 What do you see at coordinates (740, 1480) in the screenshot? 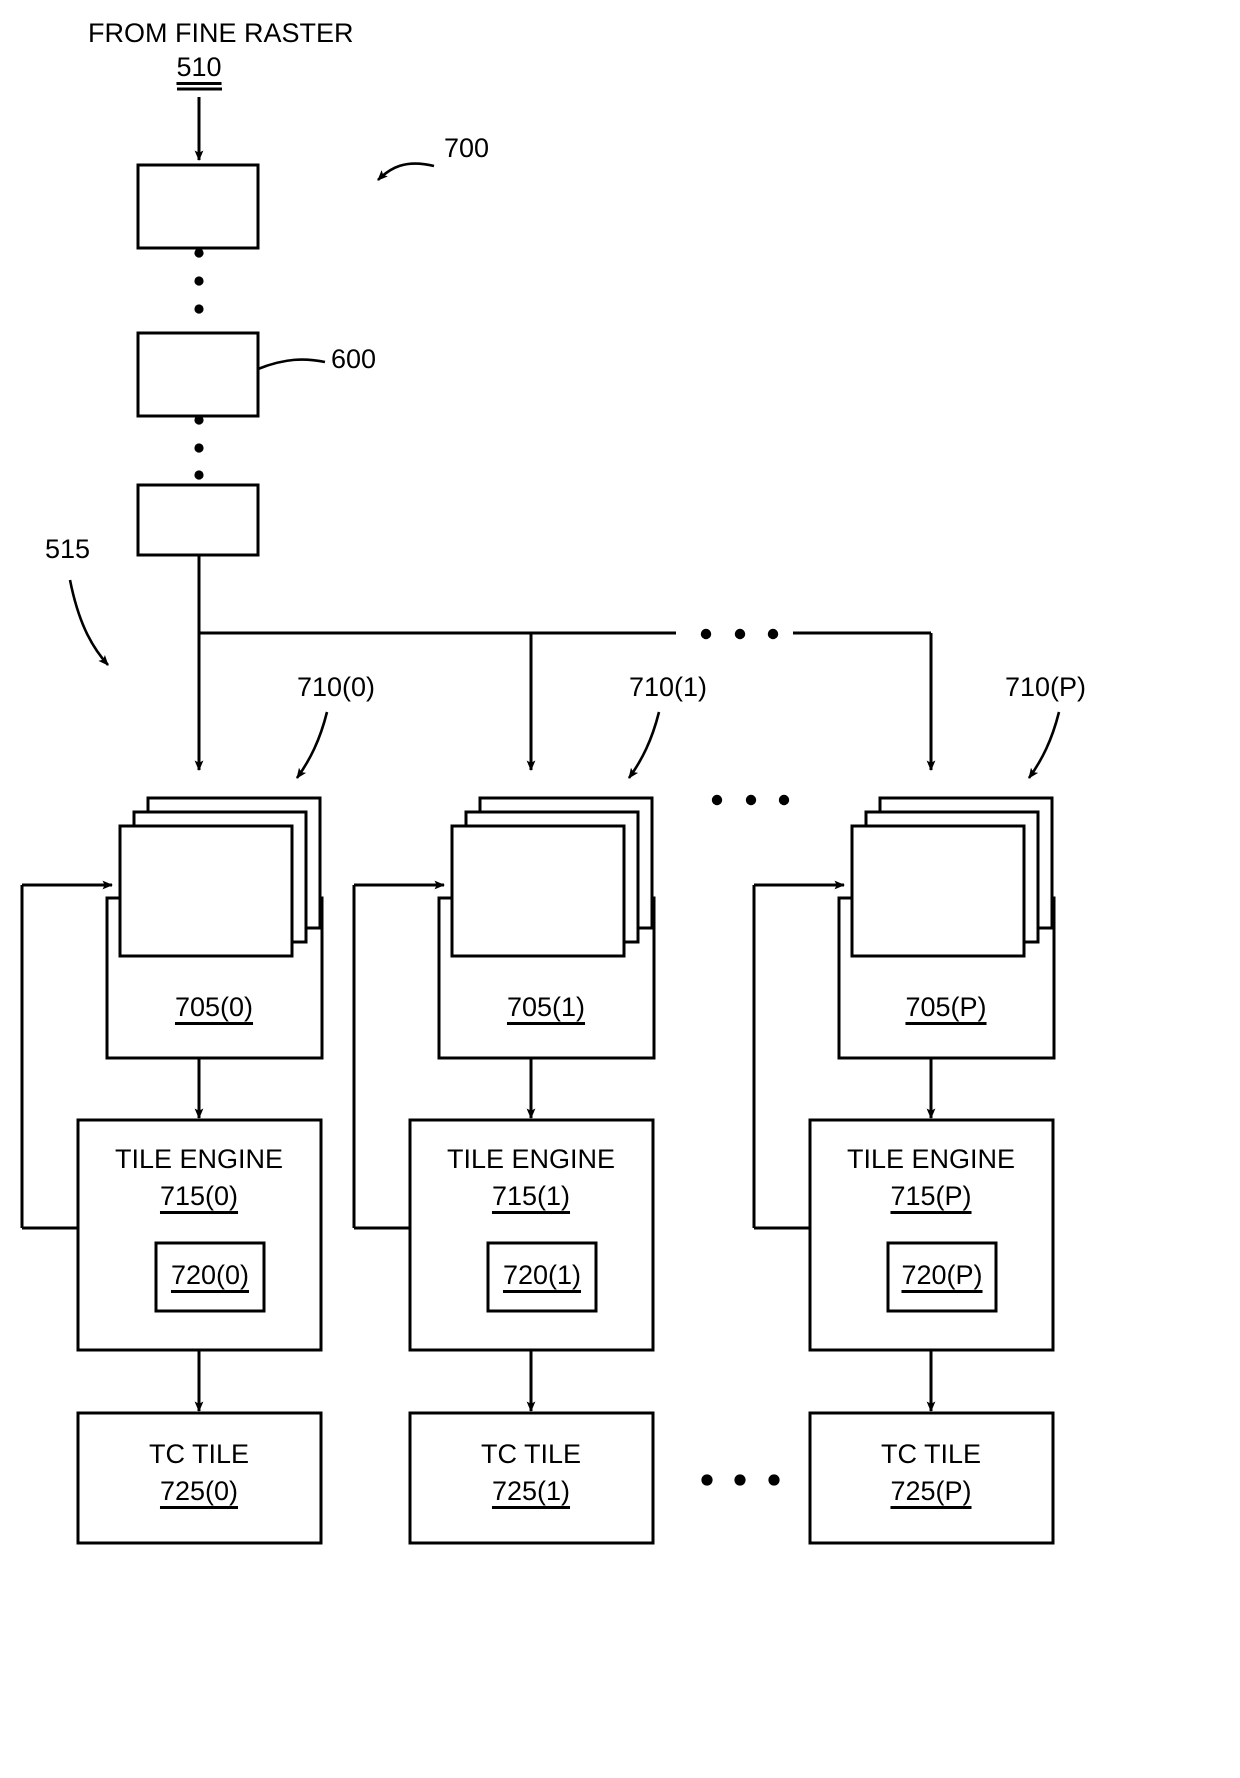
I see `tc-tile-row-ellipsis` at bounding box center [740, 1480].